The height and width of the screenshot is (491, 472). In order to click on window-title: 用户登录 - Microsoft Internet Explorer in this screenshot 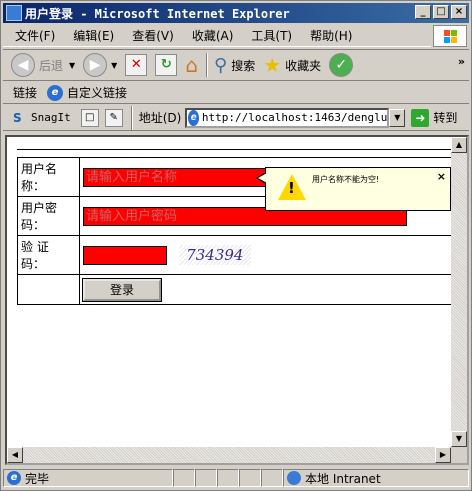, I will do `click(157, 13)`.